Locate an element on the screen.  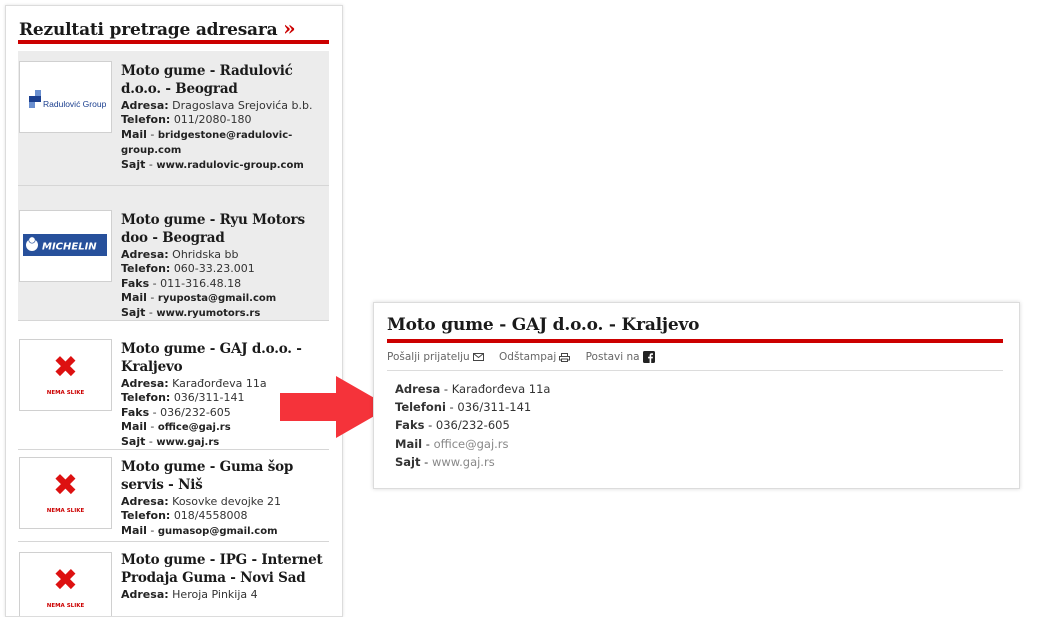
listing-website: Sajt - www.ryumotors.rs is located at coordinates (191, 313).